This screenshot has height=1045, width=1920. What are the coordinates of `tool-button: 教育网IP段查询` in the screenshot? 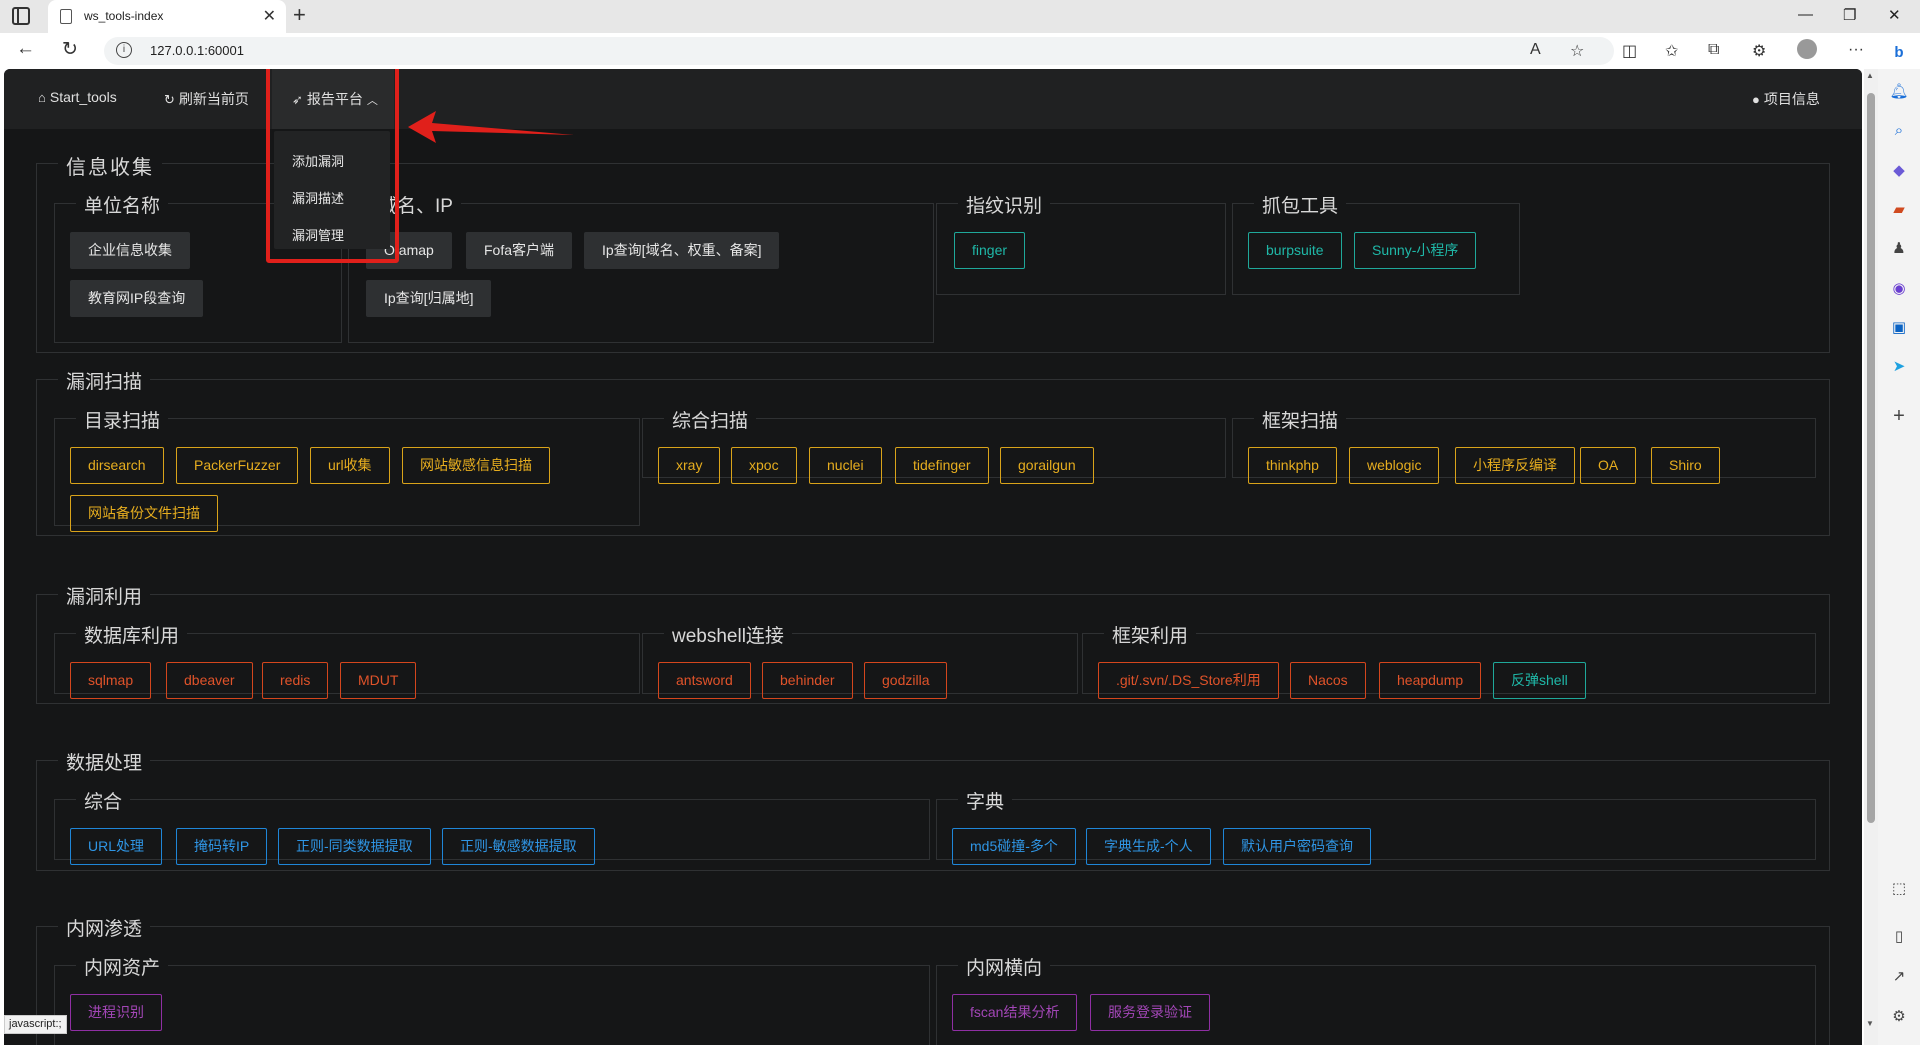 It's located at (137, 298).